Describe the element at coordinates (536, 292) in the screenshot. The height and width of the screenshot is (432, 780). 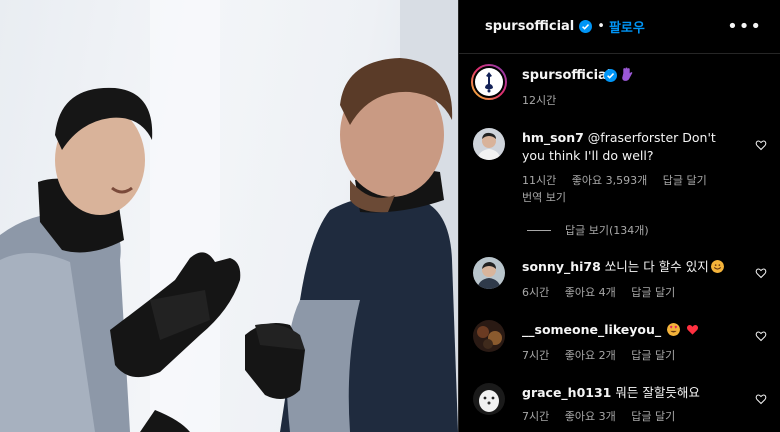
I see `comment-time: 6시간` at that location.